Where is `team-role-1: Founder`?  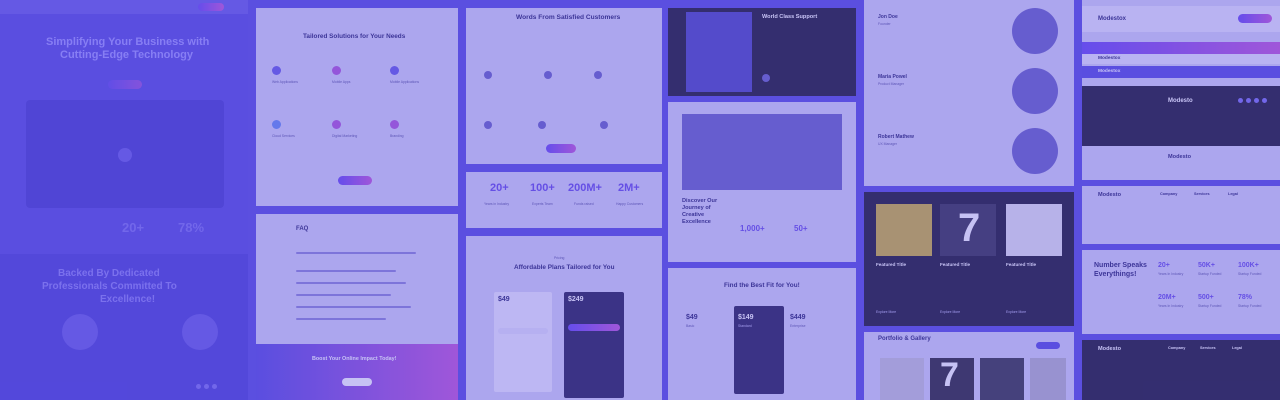
team-role-1: Founder is located at coordinates (884, 24).